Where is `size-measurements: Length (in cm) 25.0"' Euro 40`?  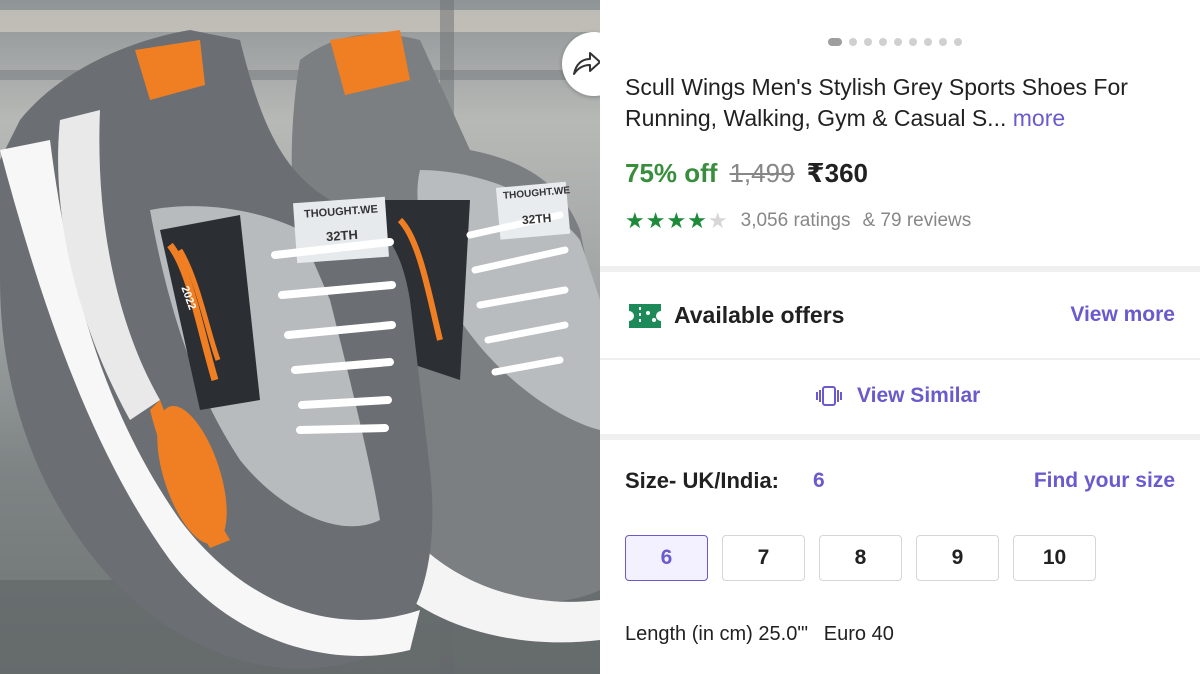 size-measurements: Length (in cm) 25.0"' Euro 40 is located at coordinates (764, 634).